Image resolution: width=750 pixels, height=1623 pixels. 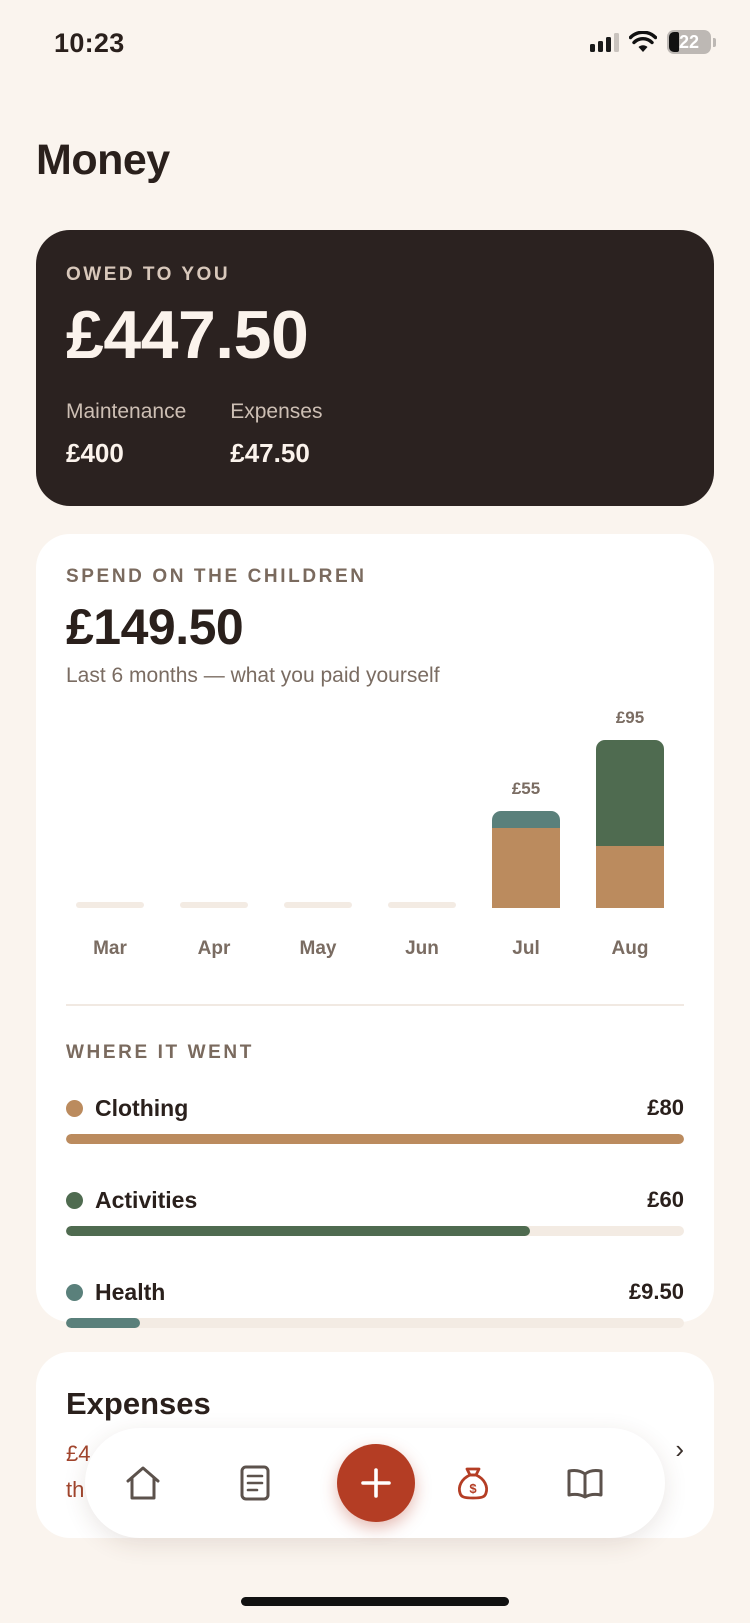 I want to click on wifi-icon, so click(x=643, y=41).